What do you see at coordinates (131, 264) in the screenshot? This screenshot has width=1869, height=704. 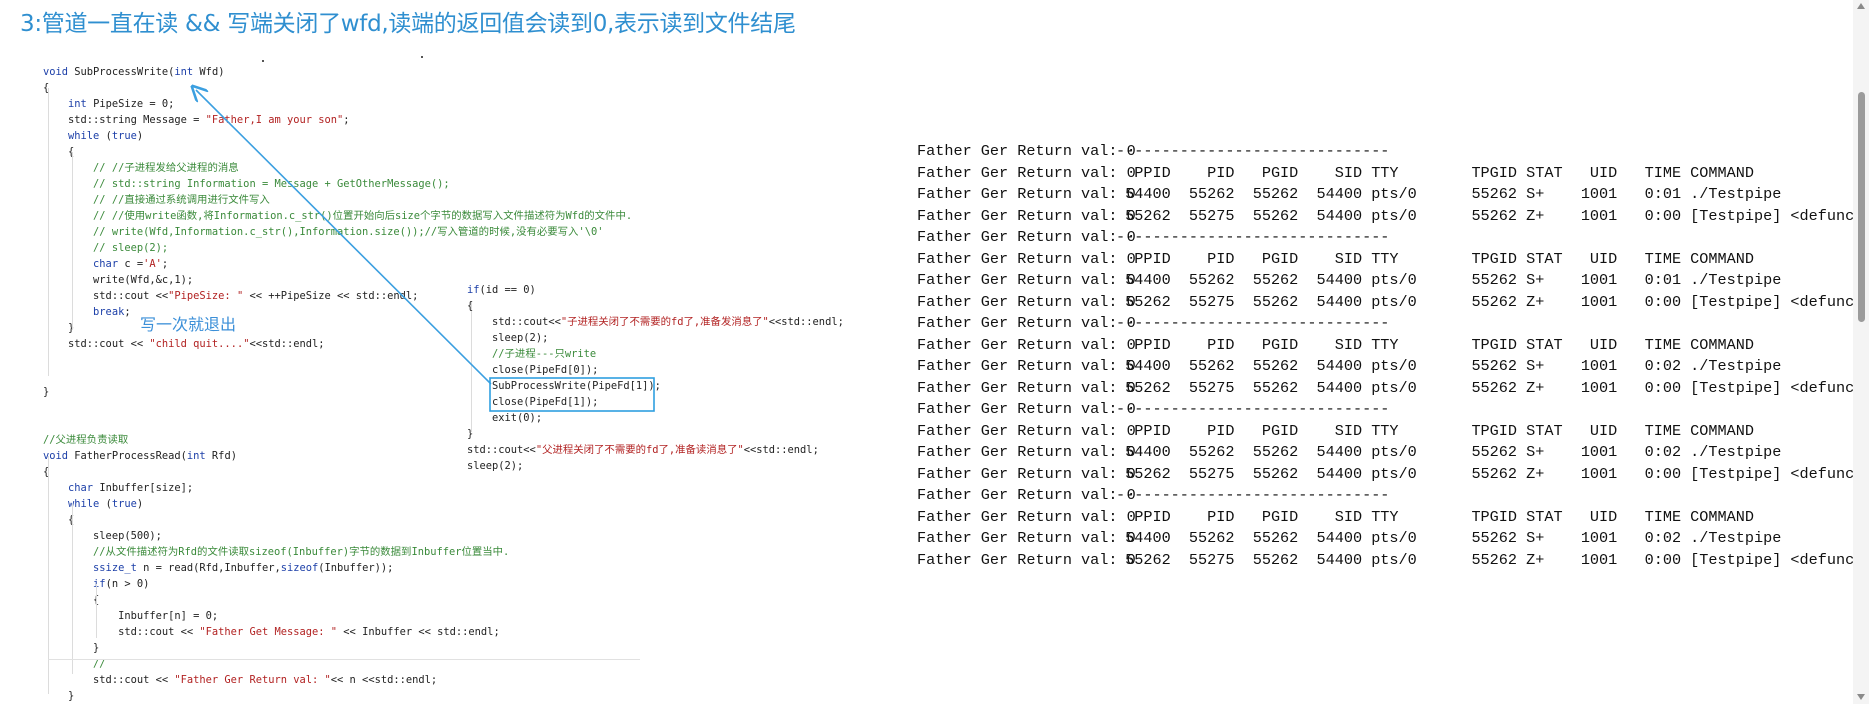 I see `code-line: char c ='A';` at bounding box center [131, 264].